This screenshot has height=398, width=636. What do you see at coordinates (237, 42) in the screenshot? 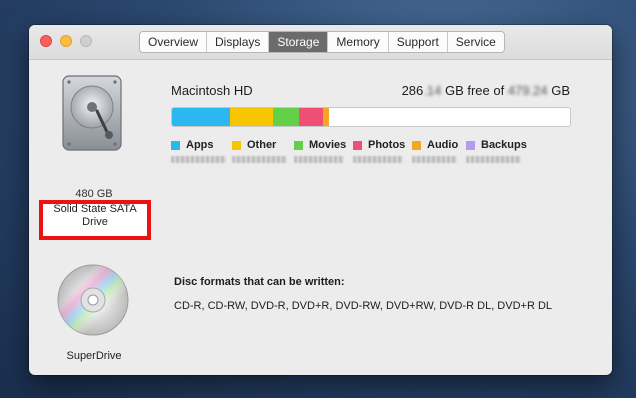
I see `tab-displays: Displays` at bounding box center [237, 42].